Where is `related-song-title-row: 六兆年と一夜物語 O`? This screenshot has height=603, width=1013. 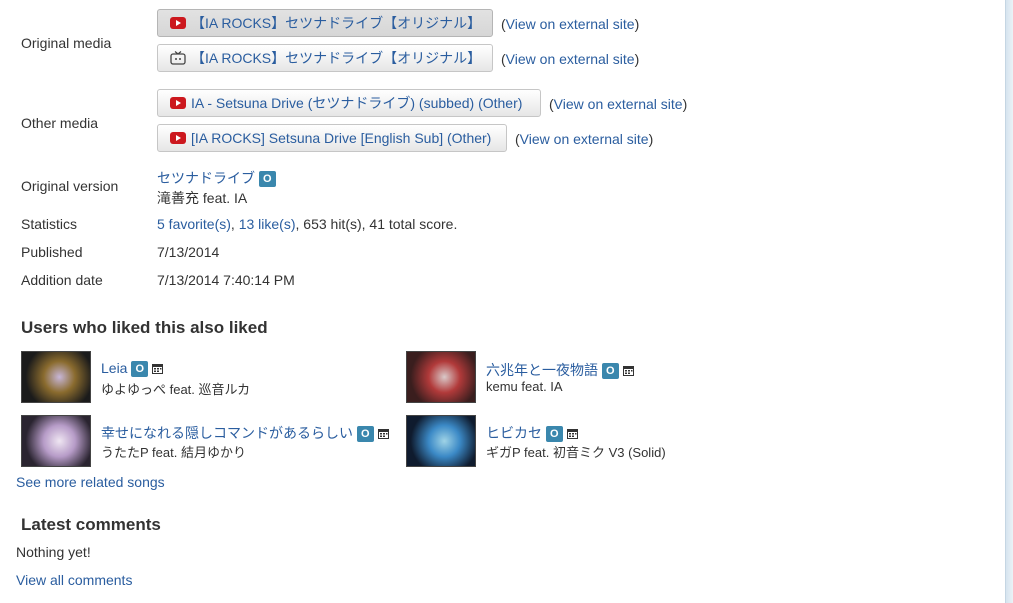 related-song-title-row: 六兆年と一夜物語 O is located at coordinates (560, 370).